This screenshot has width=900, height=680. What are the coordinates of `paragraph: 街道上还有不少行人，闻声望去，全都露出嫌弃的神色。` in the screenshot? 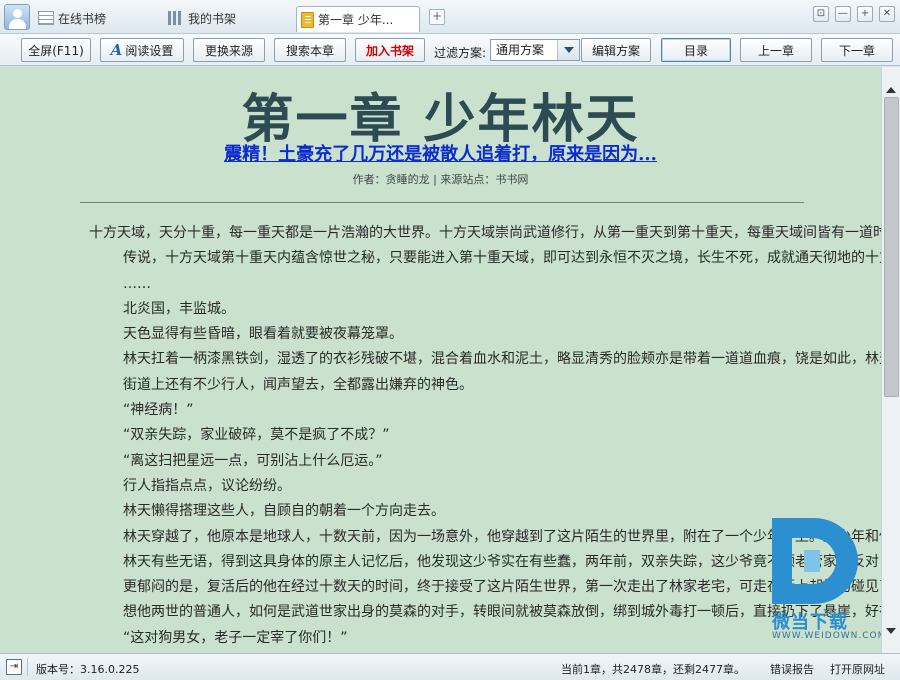 It's located at (298, 384).